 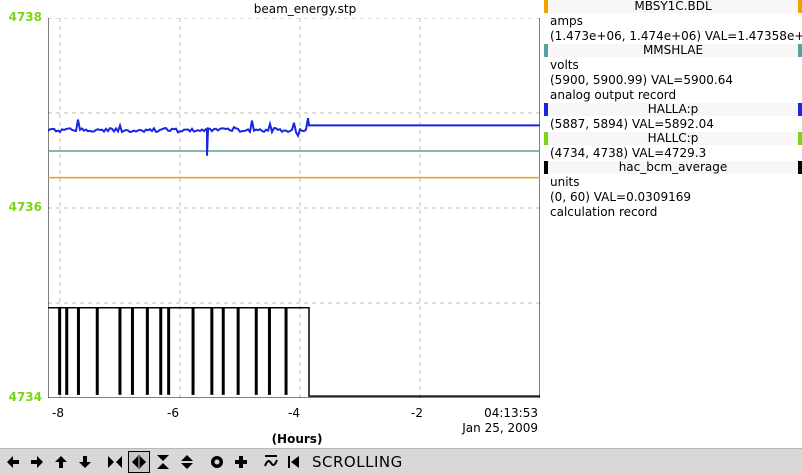 I want to click on series-line-halla-p, so click(x=294, y=137).